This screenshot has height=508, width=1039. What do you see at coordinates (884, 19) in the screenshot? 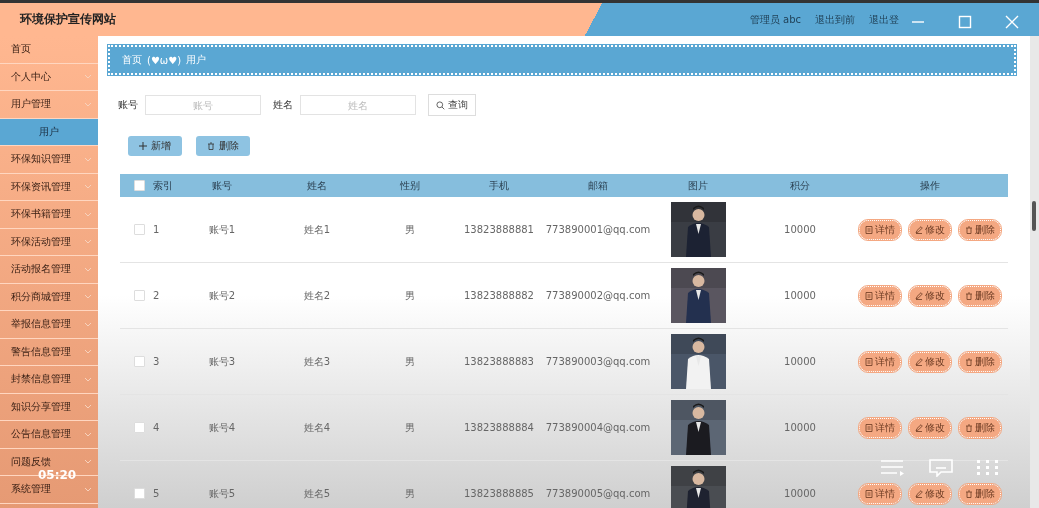
I see `header-link: 退出登` at bounding box center [884, 19].